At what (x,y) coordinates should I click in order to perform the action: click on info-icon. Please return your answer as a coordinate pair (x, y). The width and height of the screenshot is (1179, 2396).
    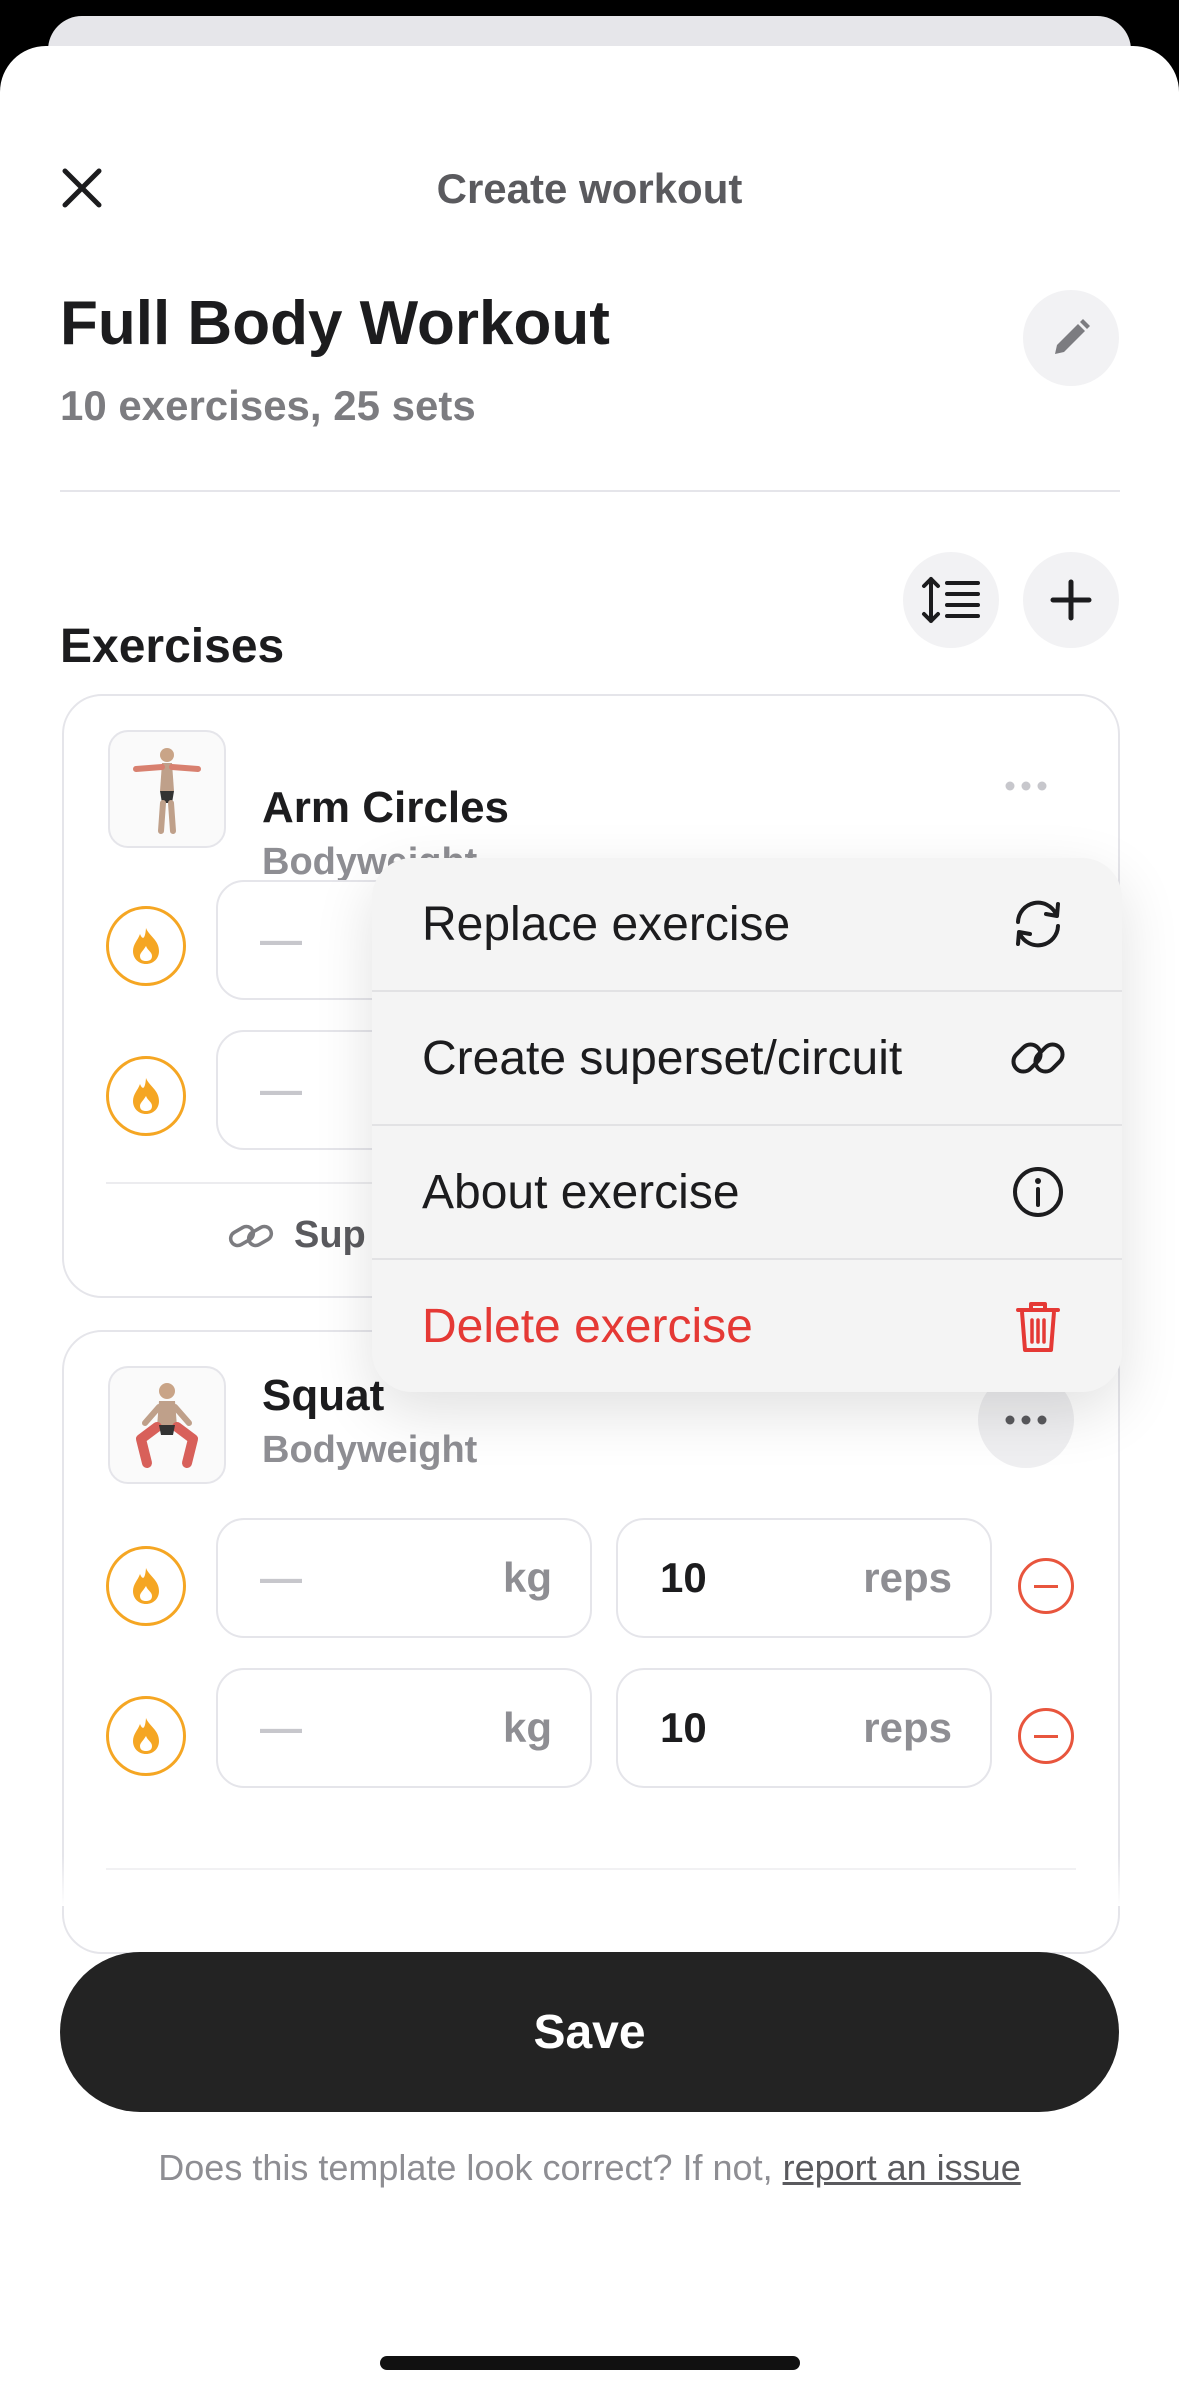
    Looking at the image, I should click on (1038, 1192).